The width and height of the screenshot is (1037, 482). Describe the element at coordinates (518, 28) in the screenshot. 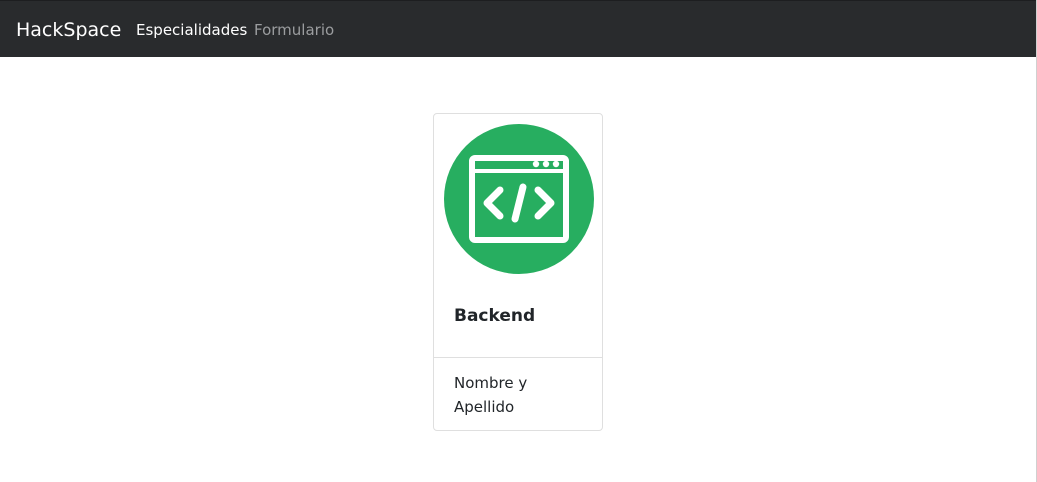

I see `navbar: HackSpace Especialidades Formulario` at that location.